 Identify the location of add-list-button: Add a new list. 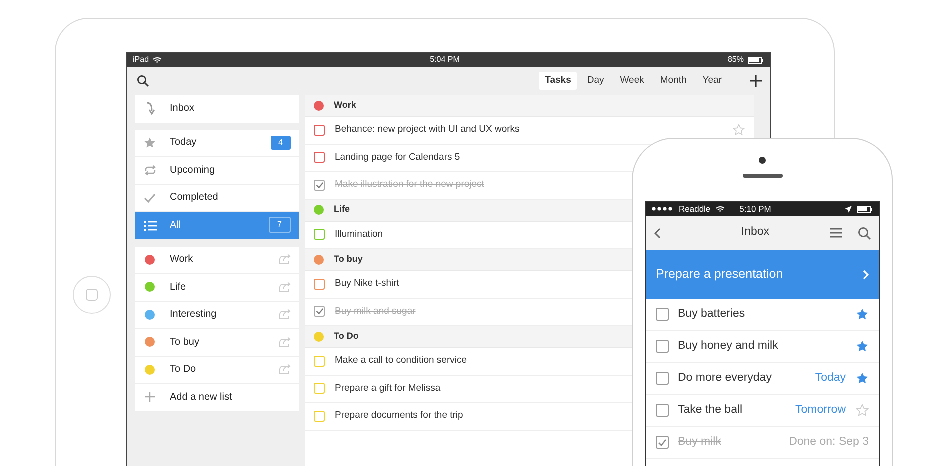
(217, 398).